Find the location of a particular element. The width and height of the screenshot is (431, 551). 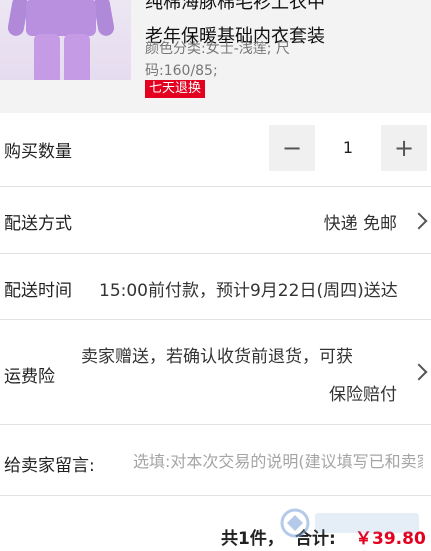

quantity-row: 购买数量 − 1 + is located at coordinates (215, 150).